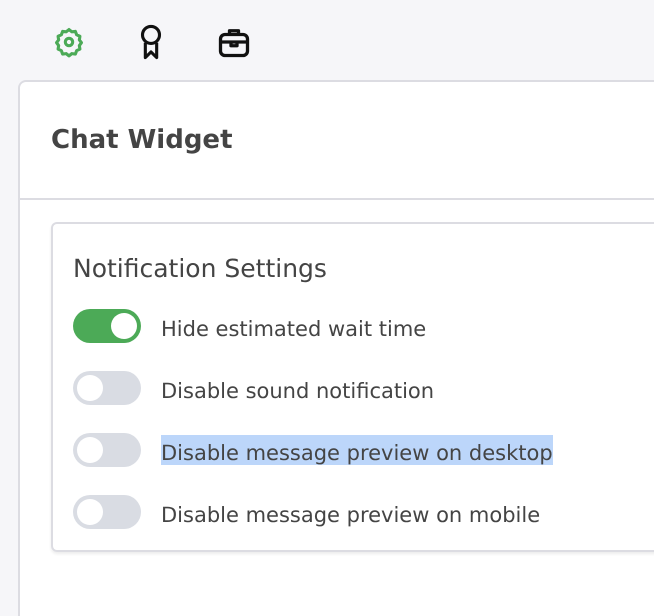  Describe the element at coordinates (141, 140) in the screenshot. I see `panel-title: Chat Widget` at that location.